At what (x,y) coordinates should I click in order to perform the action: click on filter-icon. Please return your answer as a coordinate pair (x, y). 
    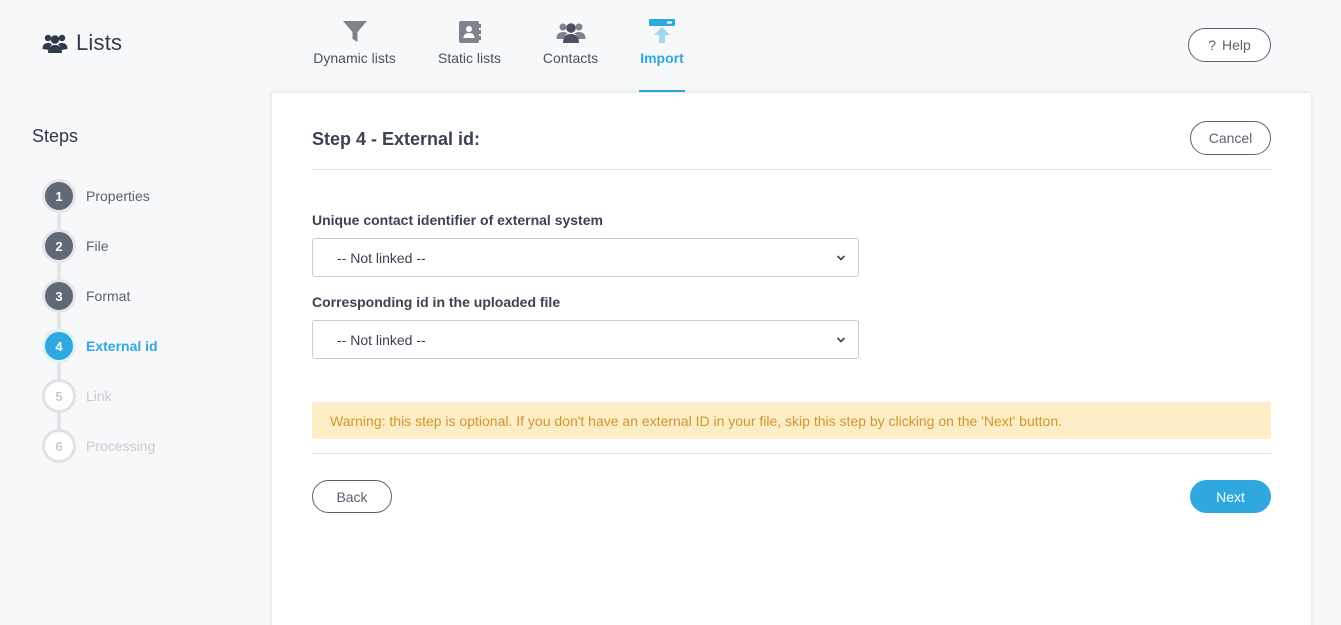
    Looking at the image, I should click on (355, 31).